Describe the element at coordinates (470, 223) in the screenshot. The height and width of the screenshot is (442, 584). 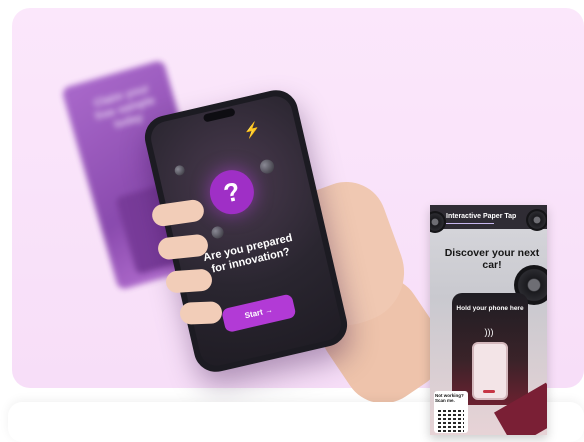
I see `brand-underline` at that location.